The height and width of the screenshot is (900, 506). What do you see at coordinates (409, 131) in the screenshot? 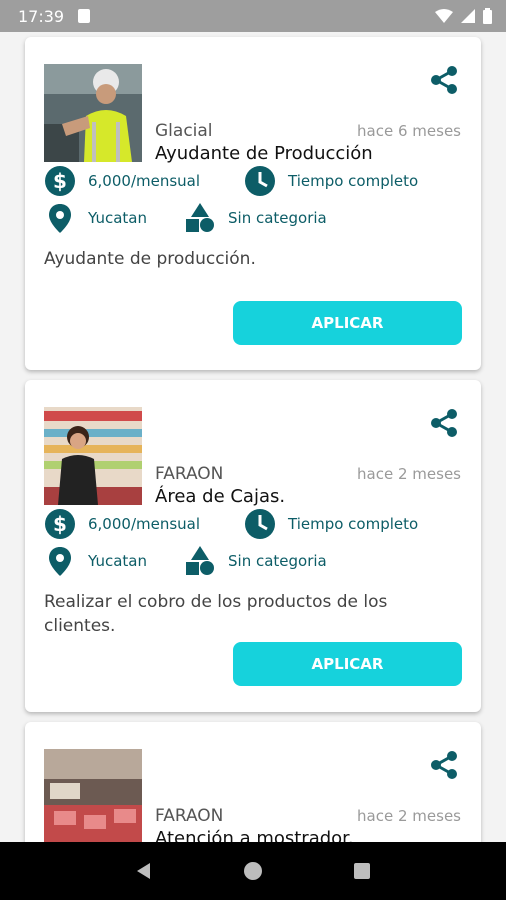
I see `posted-time: hace 6 meses` at bounding box center [409, 131].